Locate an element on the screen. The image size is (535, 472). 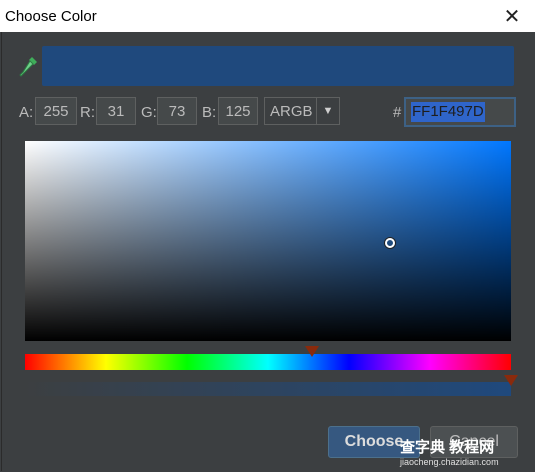
green-field: 73 is located at coordinates (177, 111).